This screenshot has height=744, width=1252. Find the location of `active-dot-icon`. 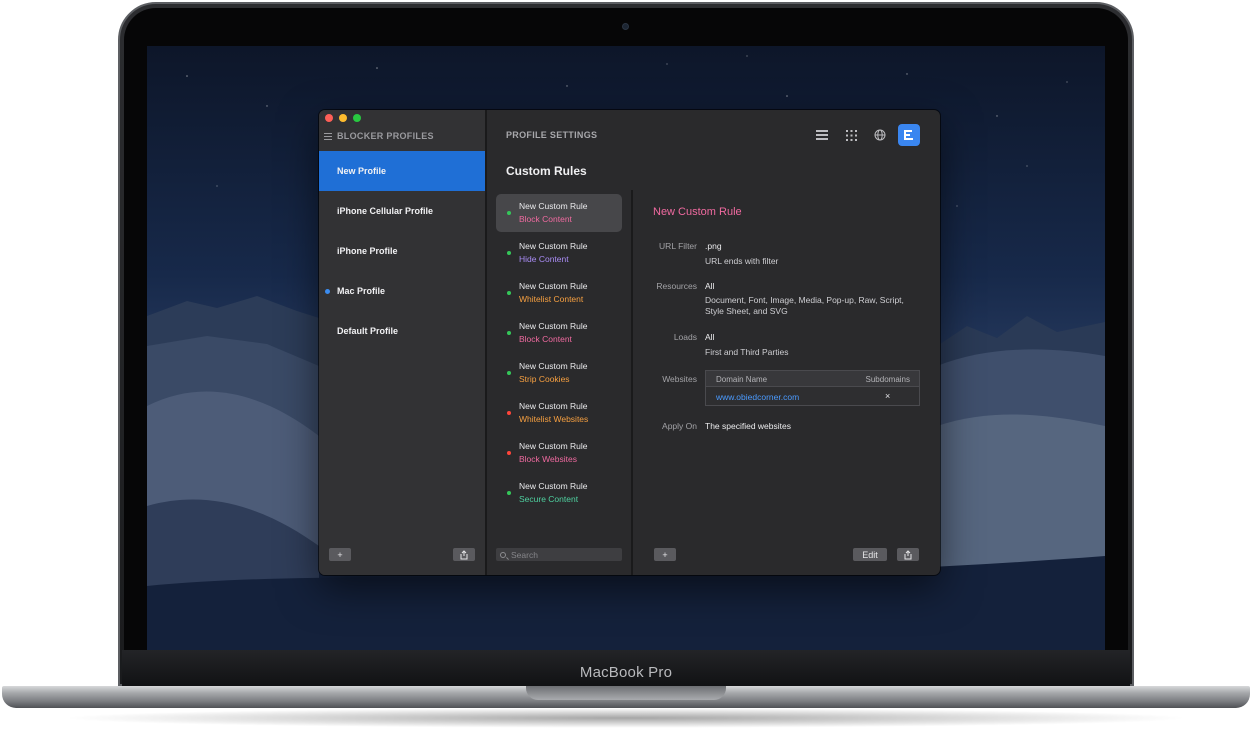

active-dot-icon is located at coordinates (327, 291).